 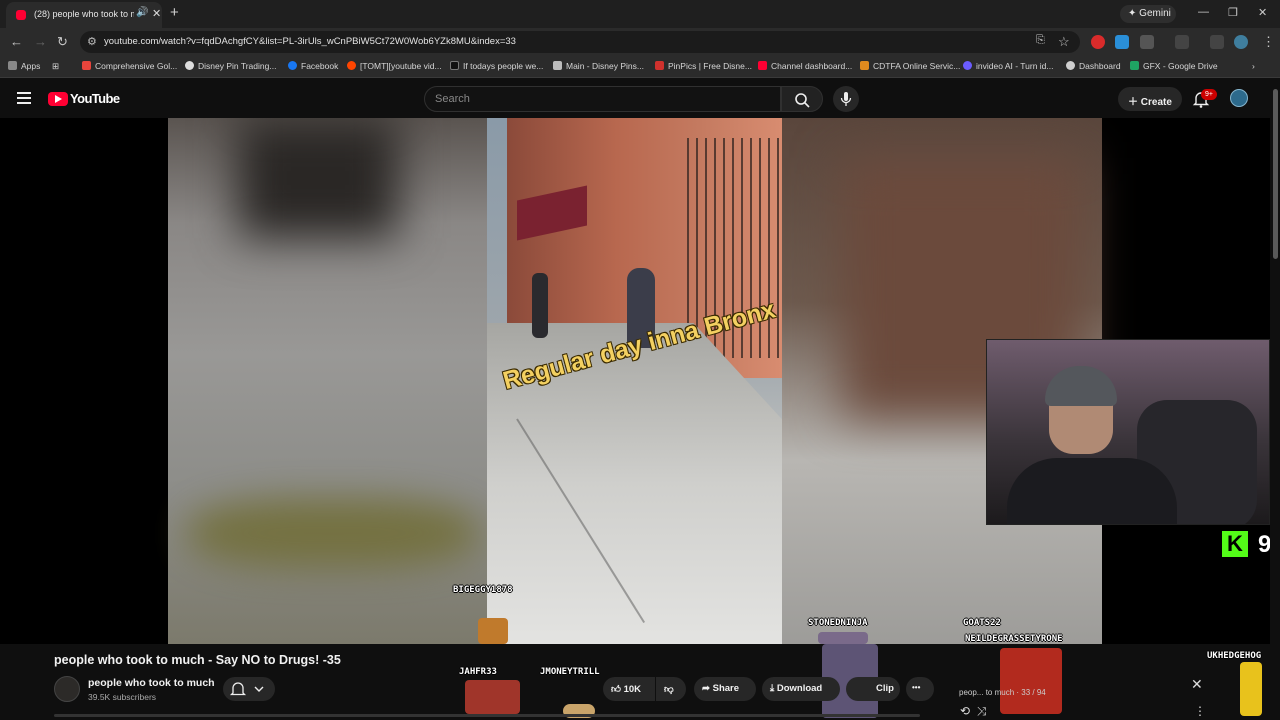 What do you see at coordinates (24, 66) in the screenshot?
I see `bookmark-apps: Apps` at bounding box center [24, 66].